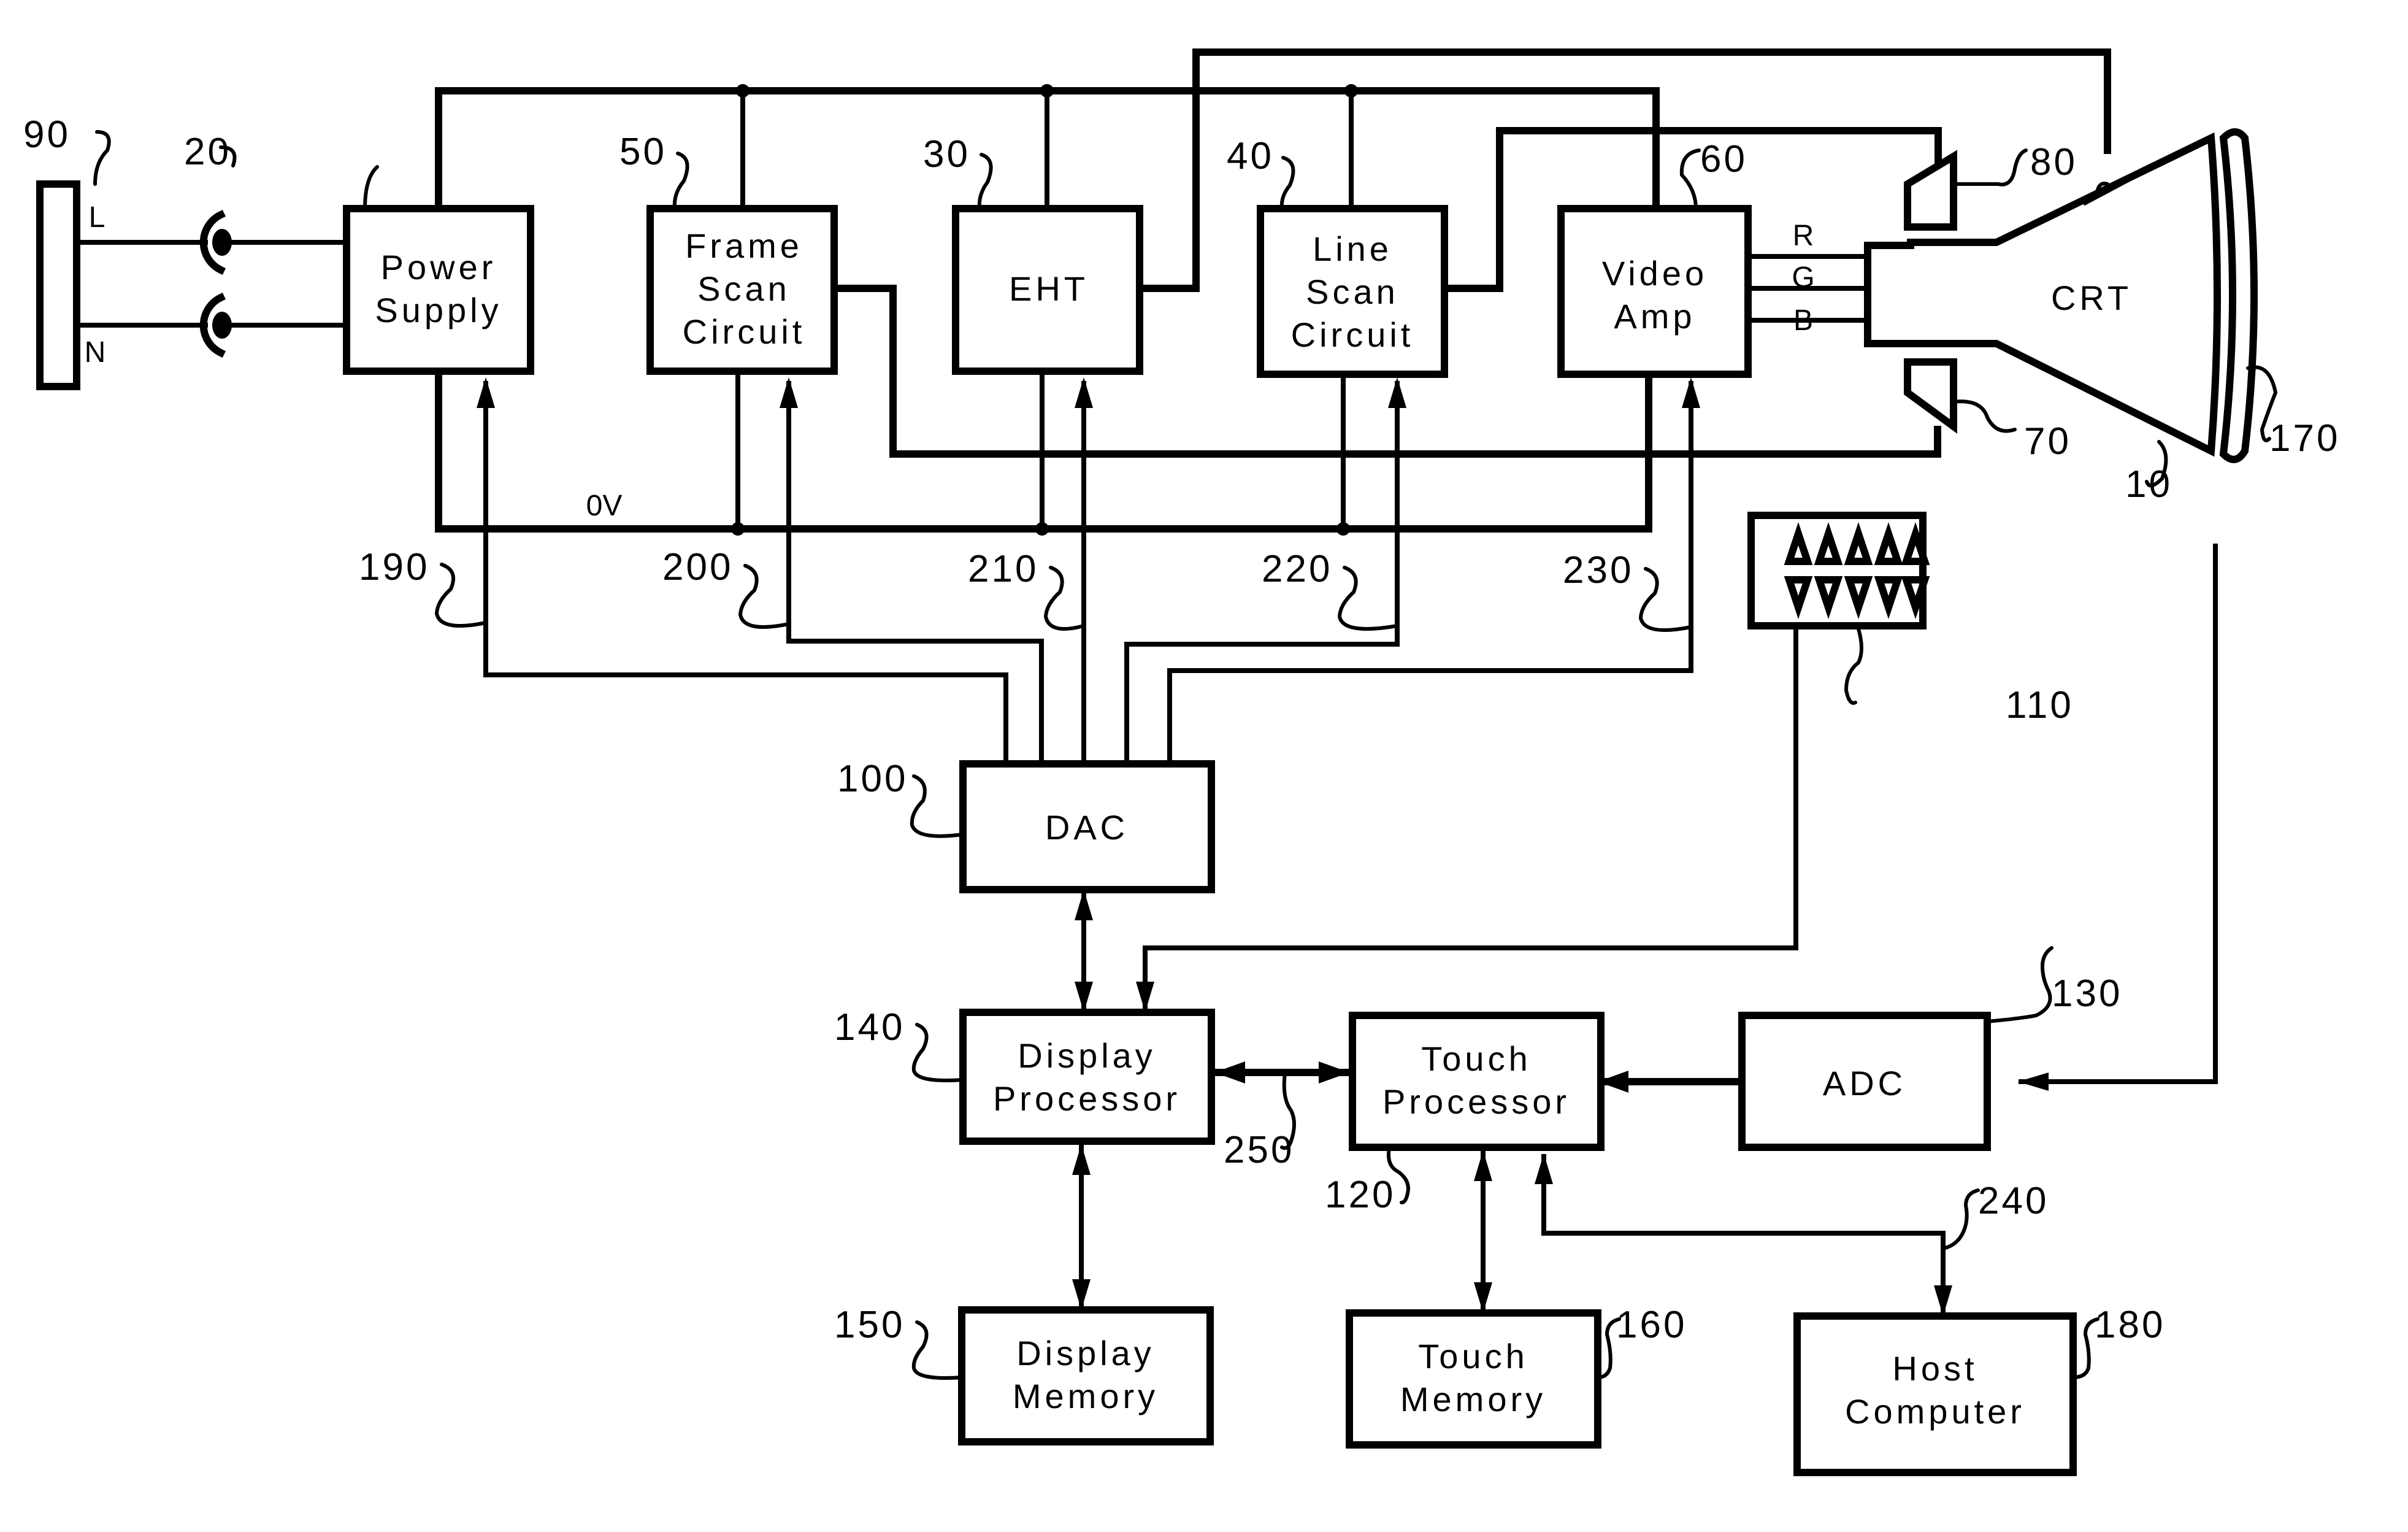 The height and width of the screenshot is (1532, 2408). What do you see at coordinates (2239, 295) in the screenshot?
I see `touch-screen-overlay` at bounding box center [2239, 295].